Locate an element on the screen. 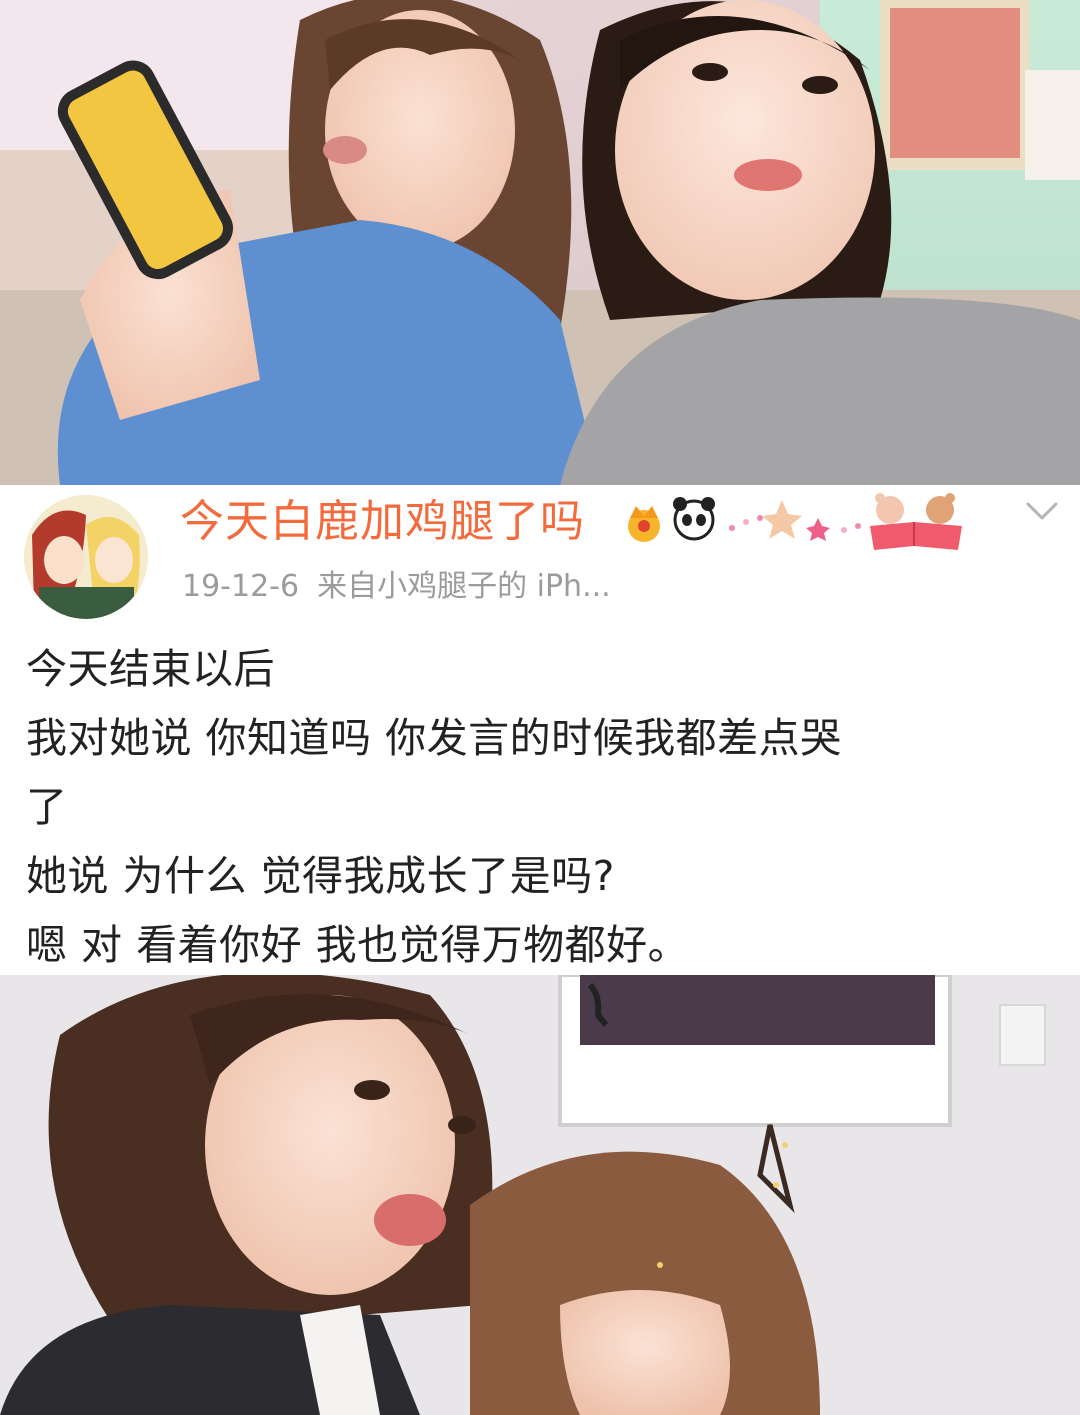 This screenshot has width=1080, height=1415. chevron-down-icon is located at coordinates (1042, 511).